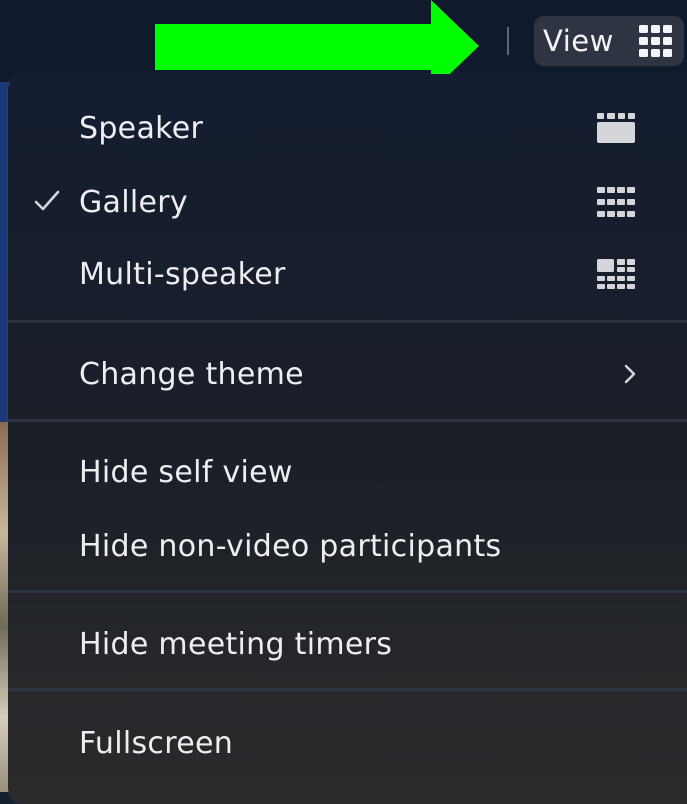 Image resolution: width=687 pixels, height=804 pixels. What do you see at coordinates (347, 743) in the screenshot?
I see `menu-item-fullscreen: Fullscreen` at bounding box center [347, 743].